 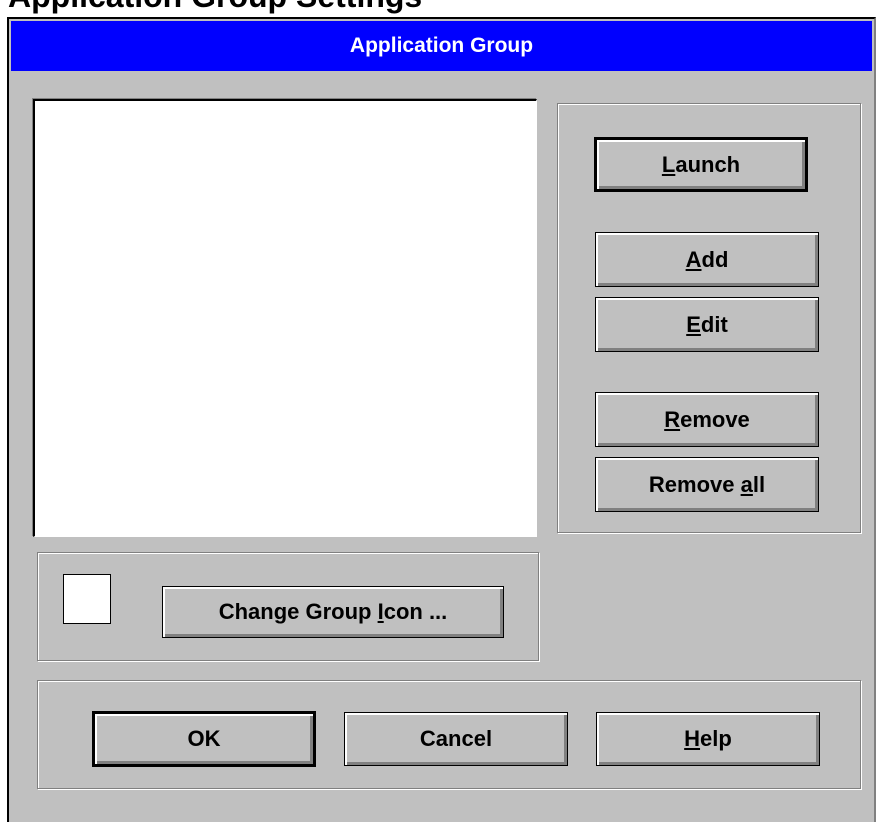 I want to click on add-button-label-post: dd, so click(x=715, y=259).